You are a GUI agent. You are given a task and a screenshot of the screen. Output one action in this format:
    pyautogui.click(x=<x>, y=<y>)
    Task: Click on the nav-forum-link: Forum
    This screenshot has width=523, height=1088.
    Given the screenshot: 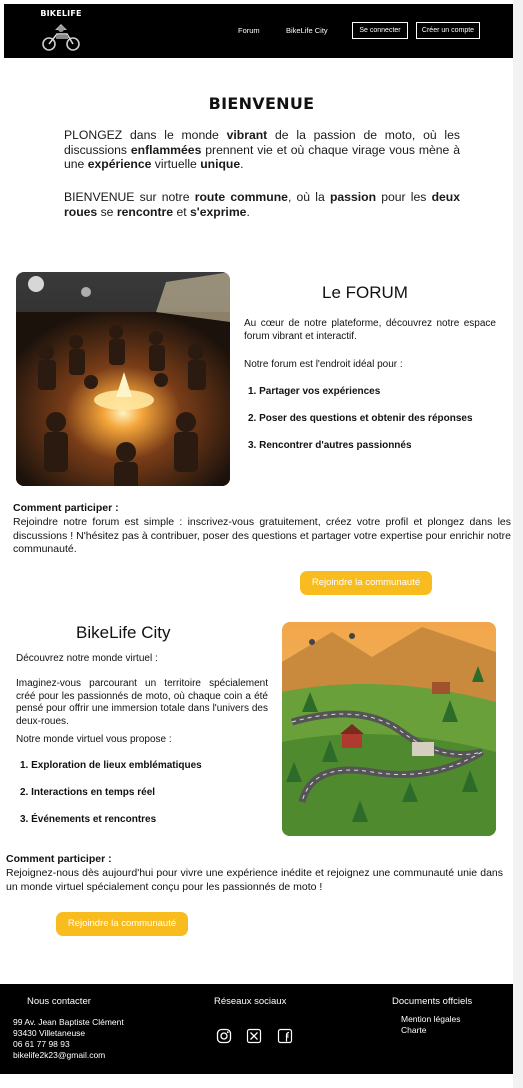 What is the action you would take?
    pyautogui.click(x=249, y=30)
    